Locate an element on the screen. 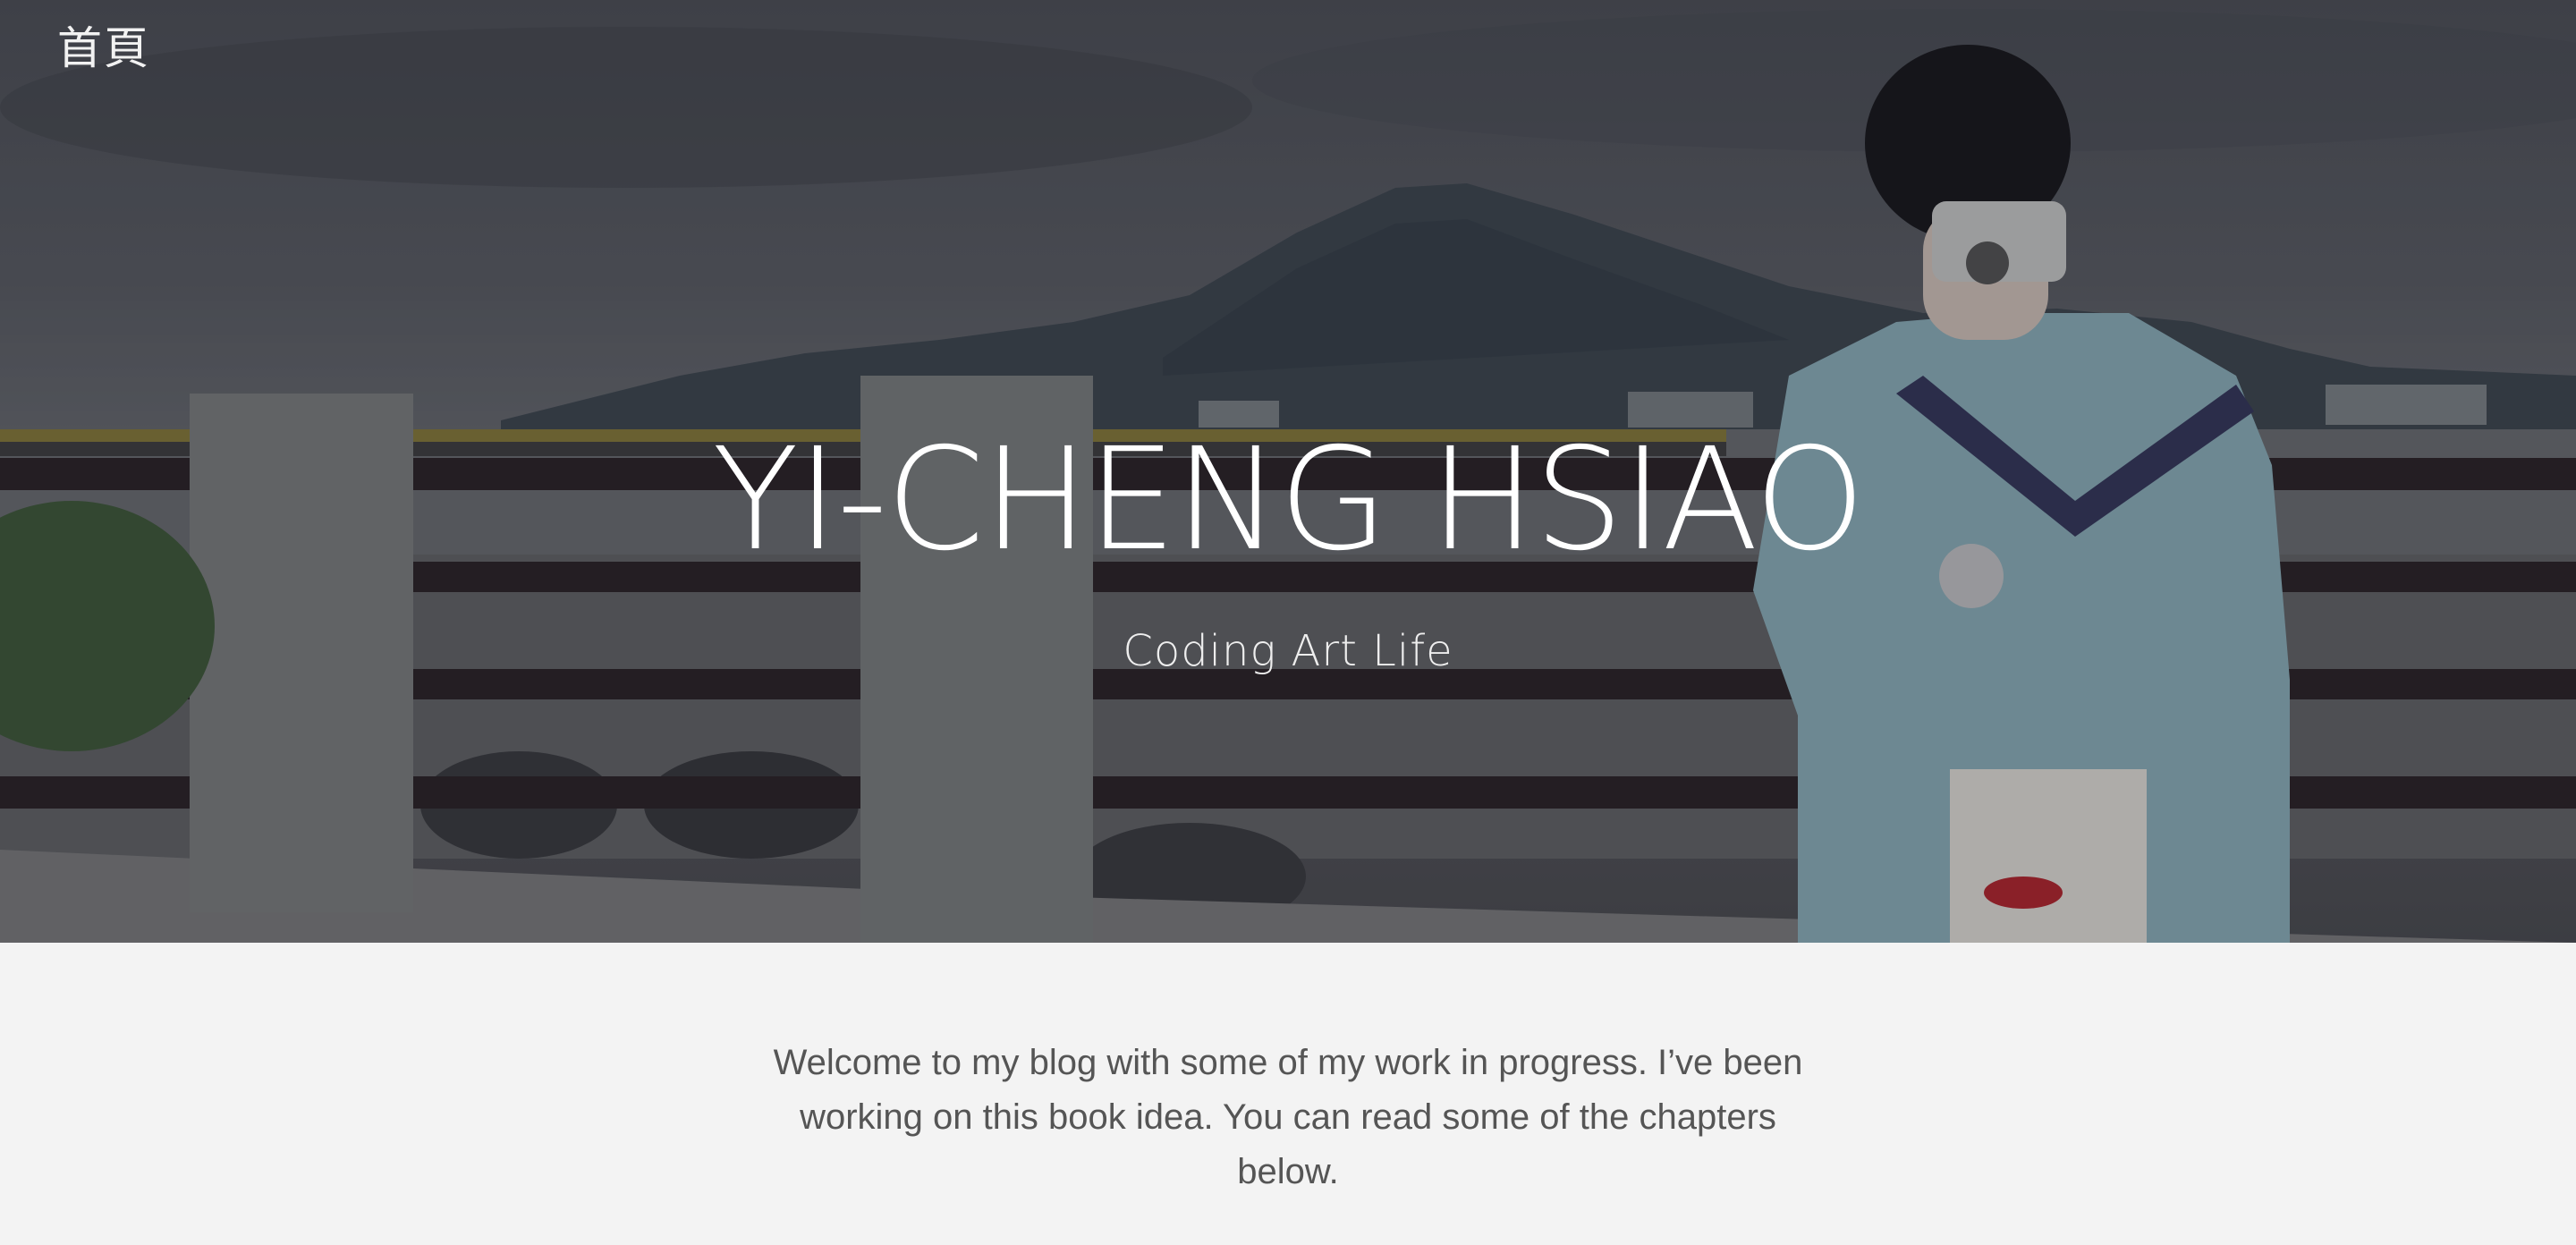 The image size is (2576, 1245). nav-home-link: 首頁 is located at coordinates (103, 45).